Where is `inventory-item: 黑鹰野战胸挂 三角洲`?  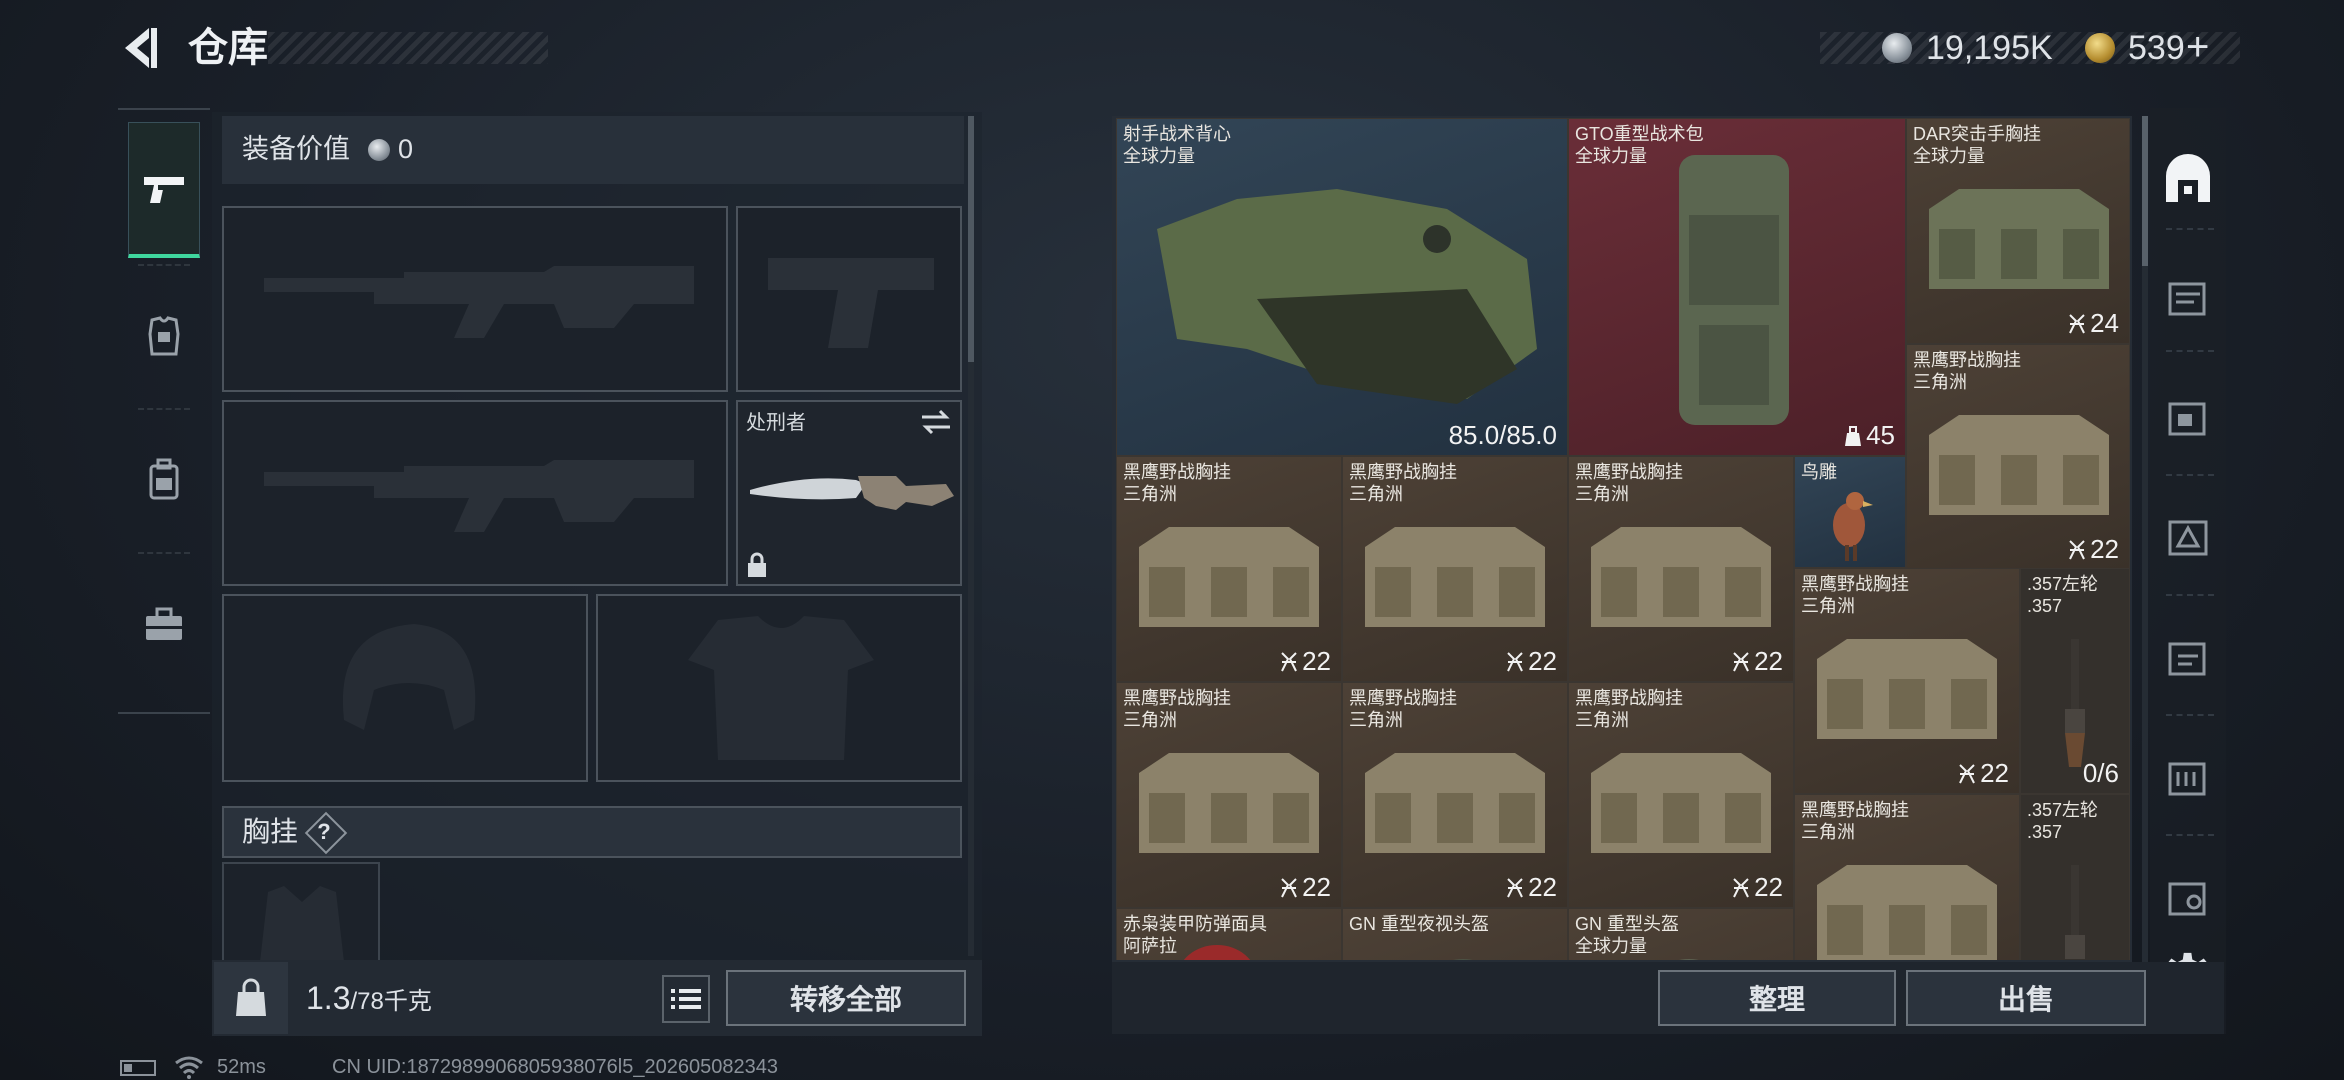 inventory-item: 黑鹰野战胸挂 三角洲 is located at coordinates (1907, 877).